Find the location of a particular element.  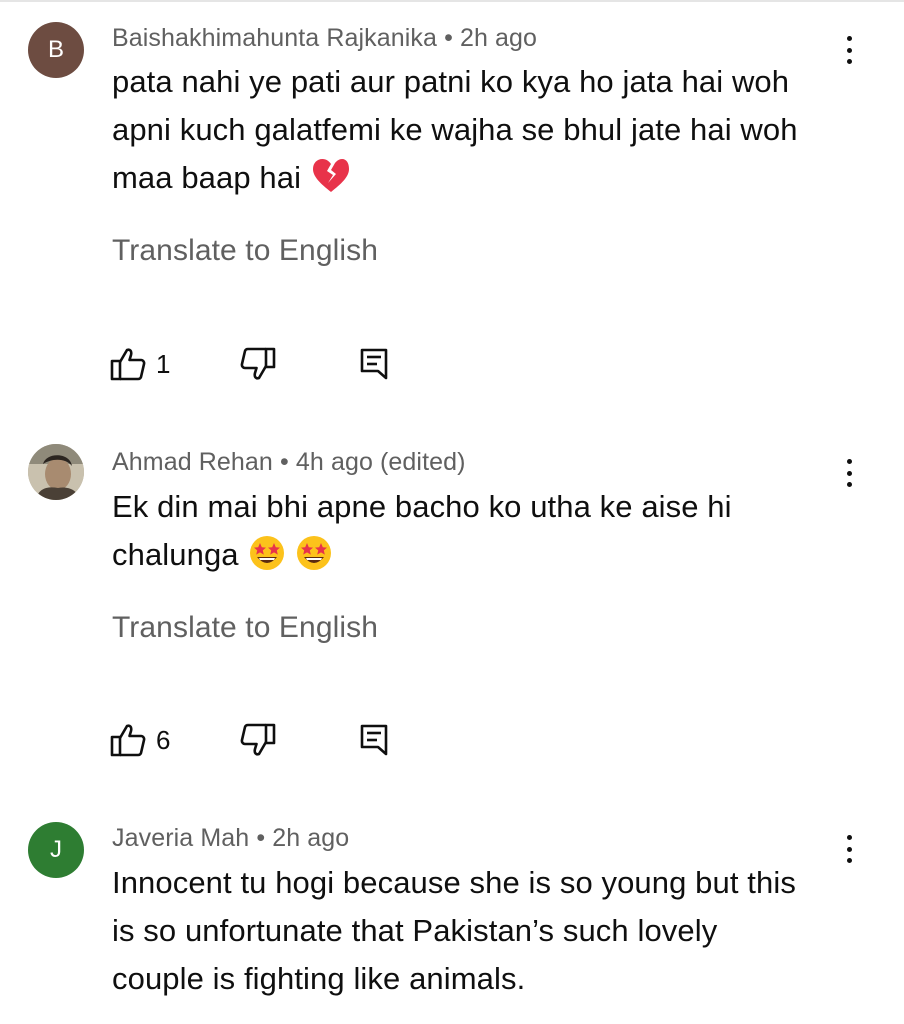

comment-line-last: maa baap hai is located at coordinates (477, 181).